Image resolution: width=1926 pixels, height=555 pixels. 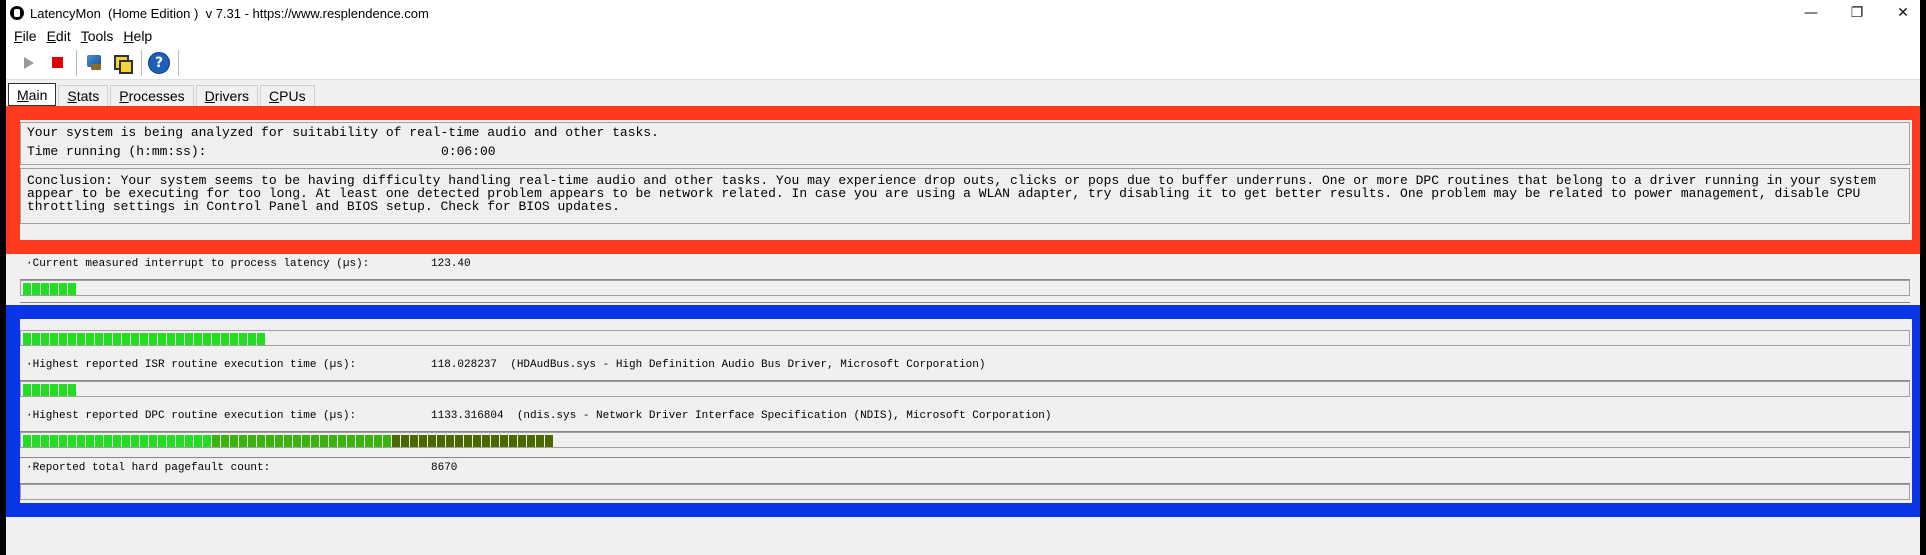 What do you see at coordinates (1811, 13) in the screenshot?
I see `minimize-button: —` at bounding box center [1811, 13].